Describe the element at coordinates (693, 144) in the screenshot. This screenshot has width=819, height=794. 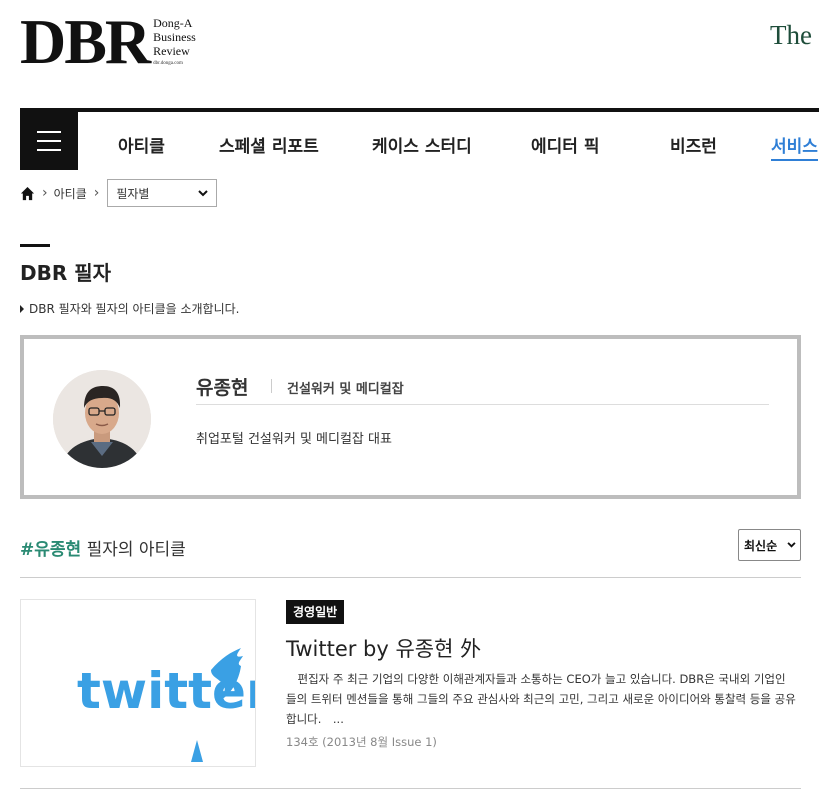
I see `nav-item-bizrun: 비즈런` at that location.